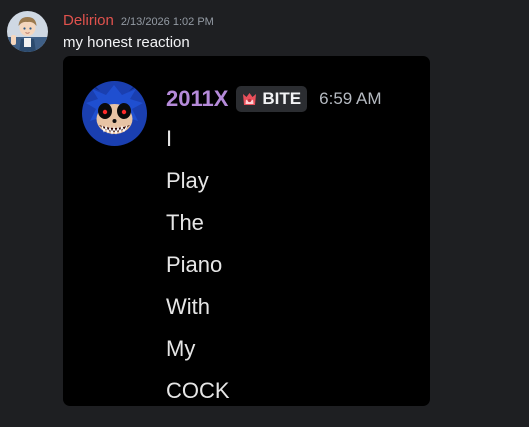  I want to click on inner-message-line: Piano, so click(194, 264).